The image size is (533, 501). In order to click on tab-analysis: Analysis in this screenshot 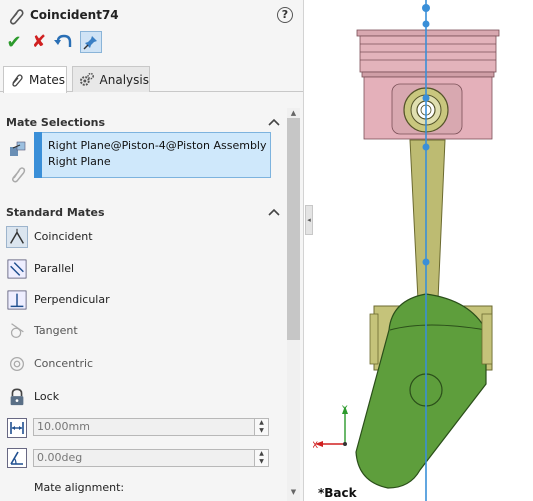, I will do `click(111, 79)`.